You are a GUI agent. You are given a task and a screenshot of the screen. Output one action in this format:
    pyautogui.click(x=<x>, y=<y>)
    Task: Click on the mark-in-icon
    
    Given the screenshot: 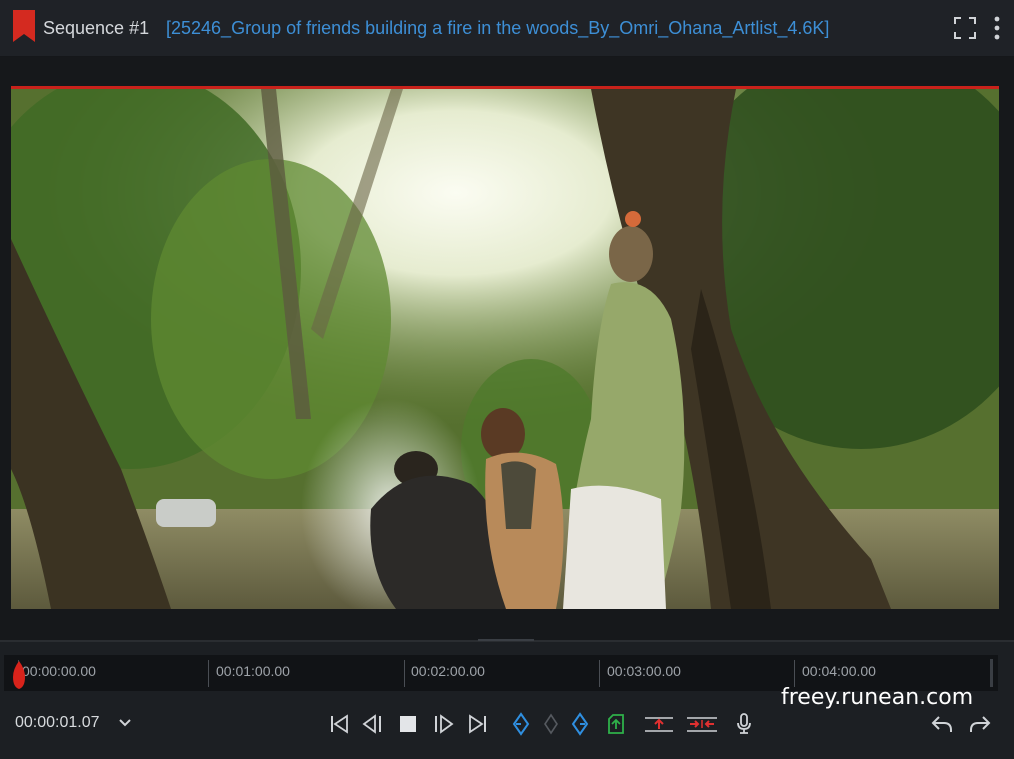 What is the action you would take?
    pyautogui.click(x=521, y=724)
    